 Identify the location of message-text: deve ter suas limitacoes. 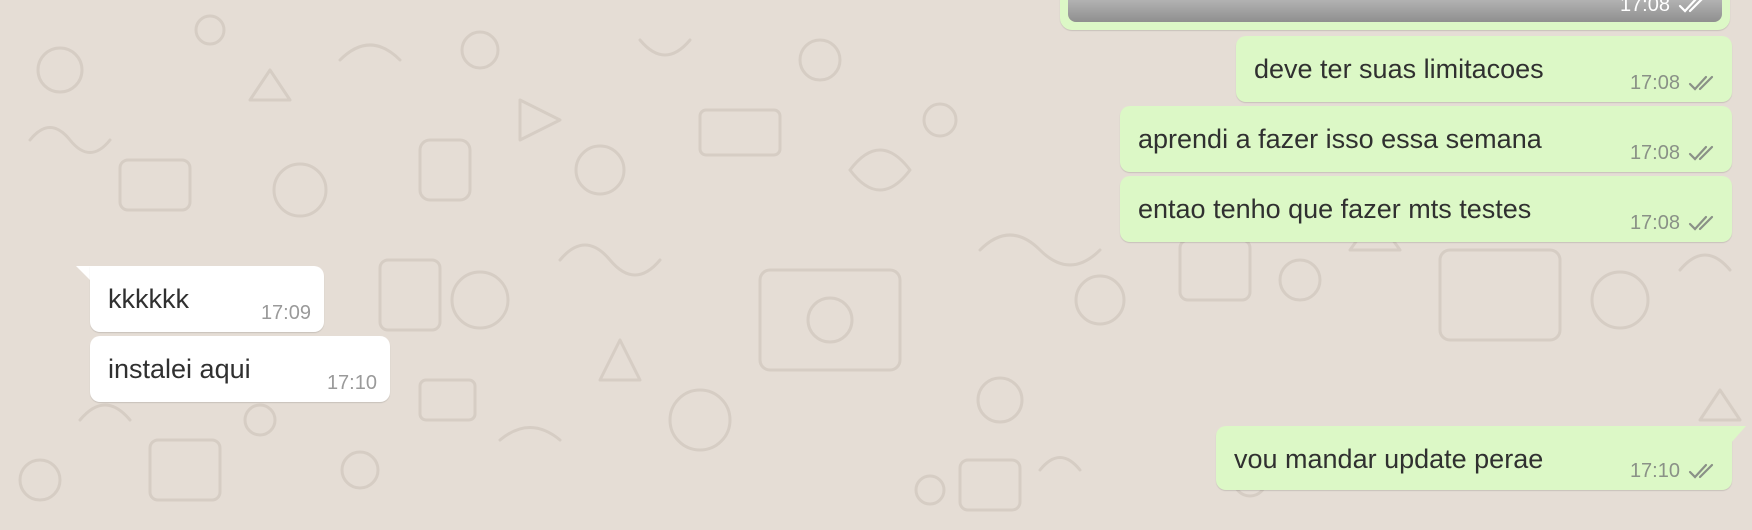
(1399, 69).